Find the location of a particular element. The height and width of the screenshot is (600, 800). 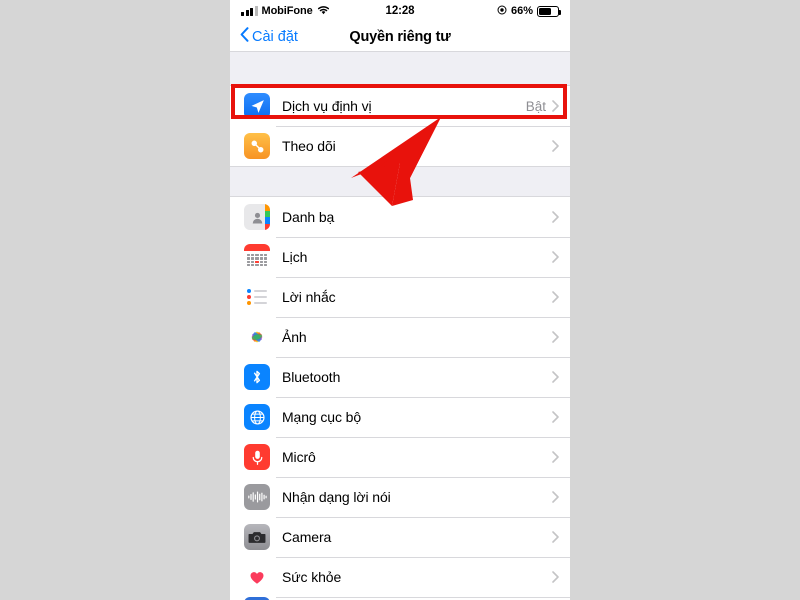

list-item-contacts: Danh bạ is located at coordinates (400, 217).